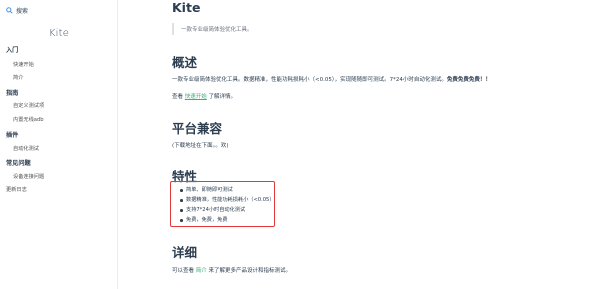  Describe the element at coordinates (200, 146) in the screenshot. I see `compat-text: (下载地址在下面。。欢)` at that location.